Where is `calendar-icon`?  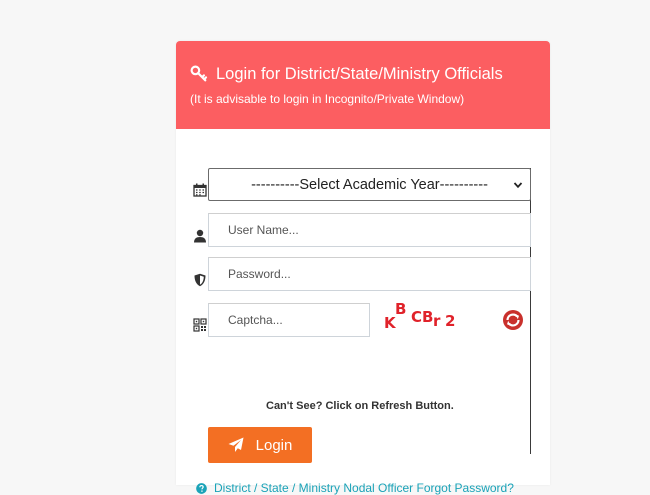 calendar-icon is located at coordinates (200, 190).